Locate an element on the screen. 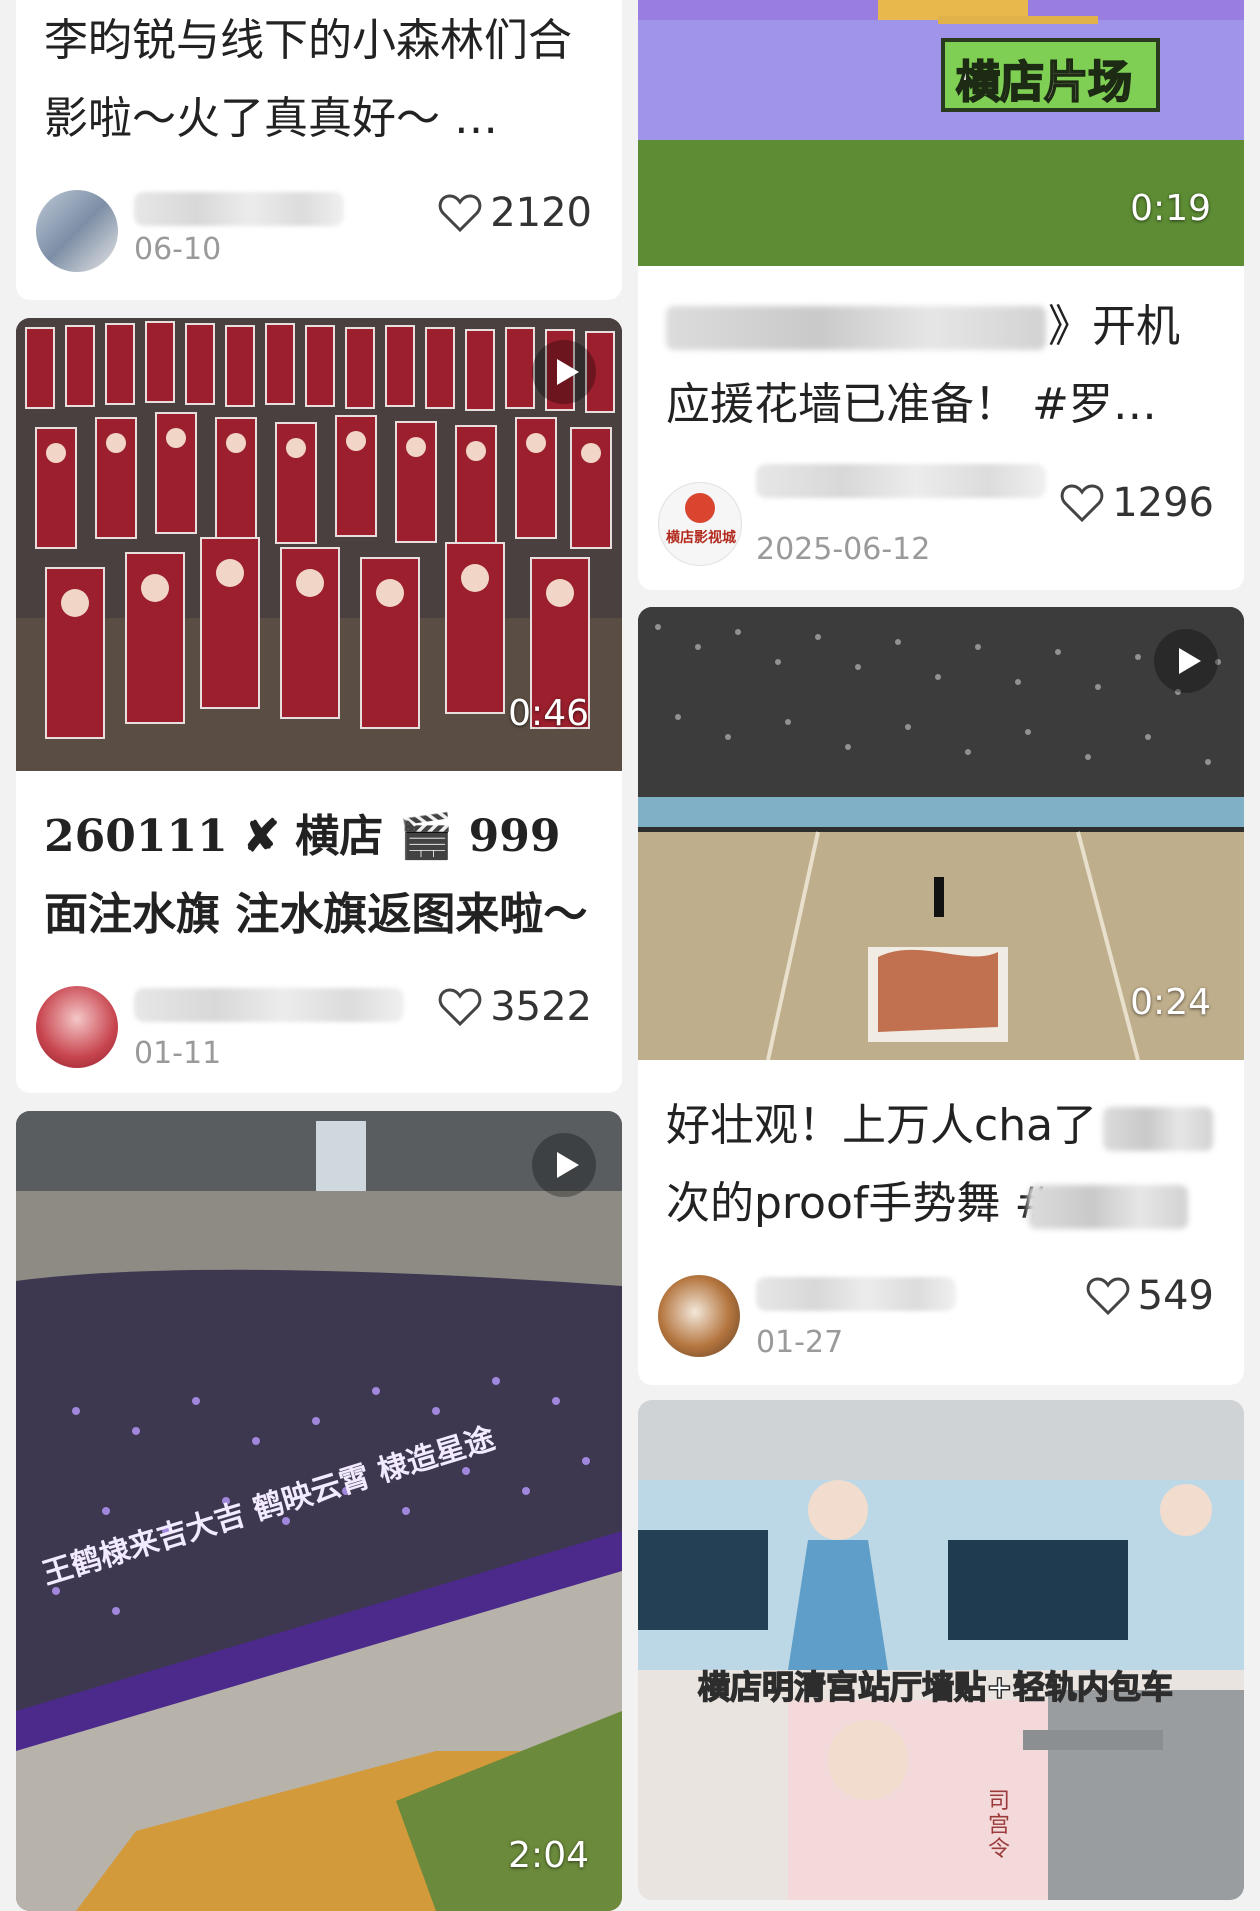 This screenshot has height=1911, width=1260. video-thumbnail: 0:24 is located at coordinates (941, 833).